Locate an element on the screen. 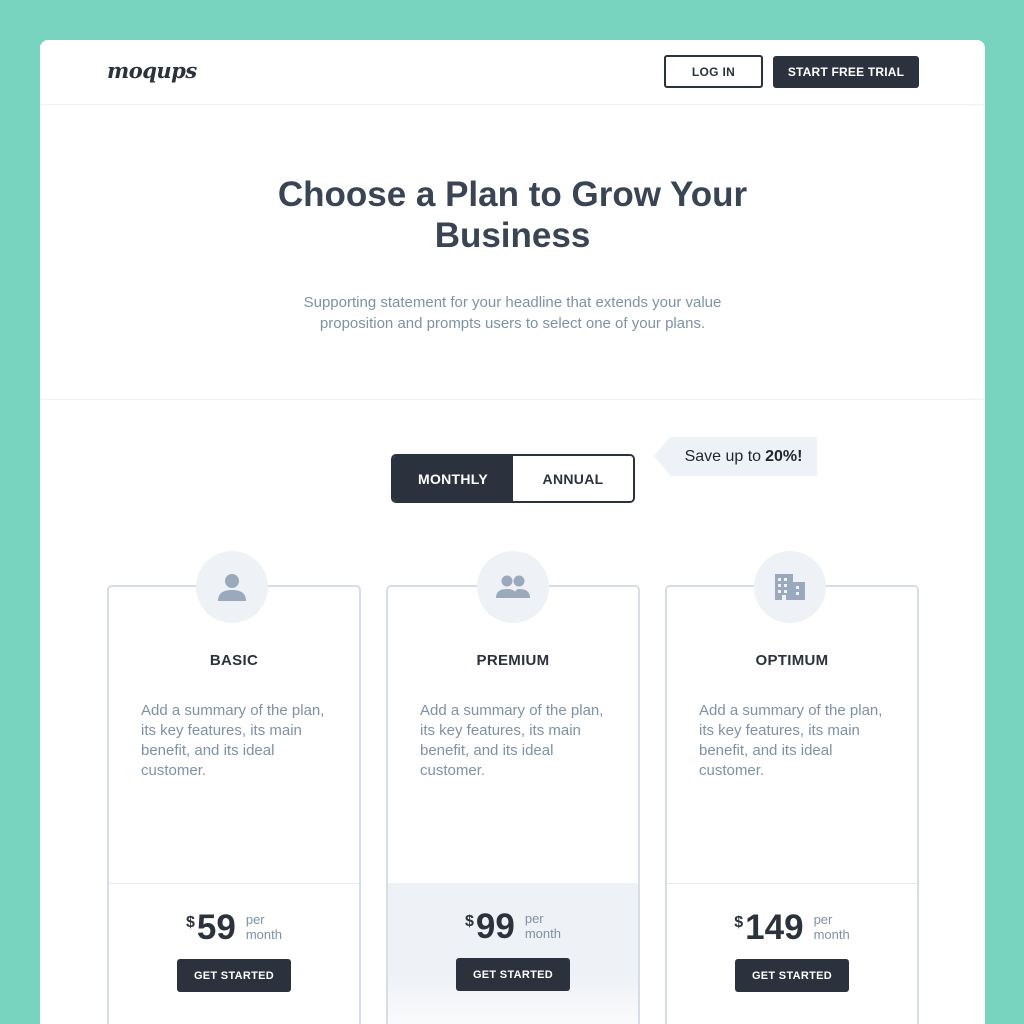 The width and height of the screenshot is (1024, 1024). billing-period-toggle: MONTHLY ANNUAL is located at coordinates (513, 478).